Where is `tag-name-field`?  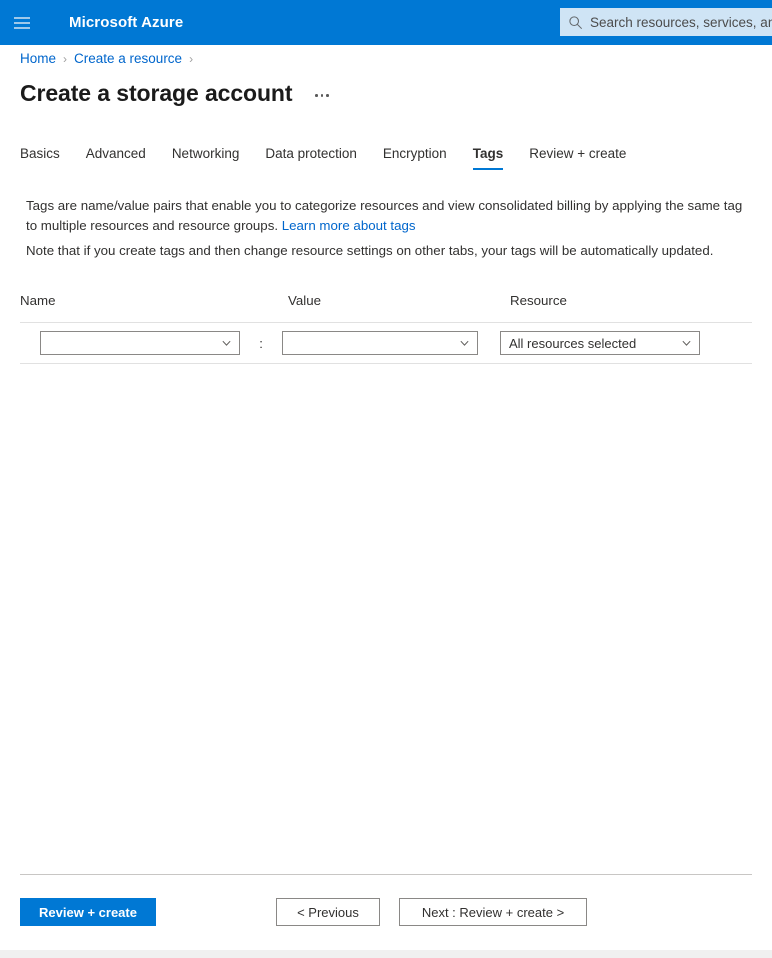 tag-name-field is located at coordinates (132, 343).